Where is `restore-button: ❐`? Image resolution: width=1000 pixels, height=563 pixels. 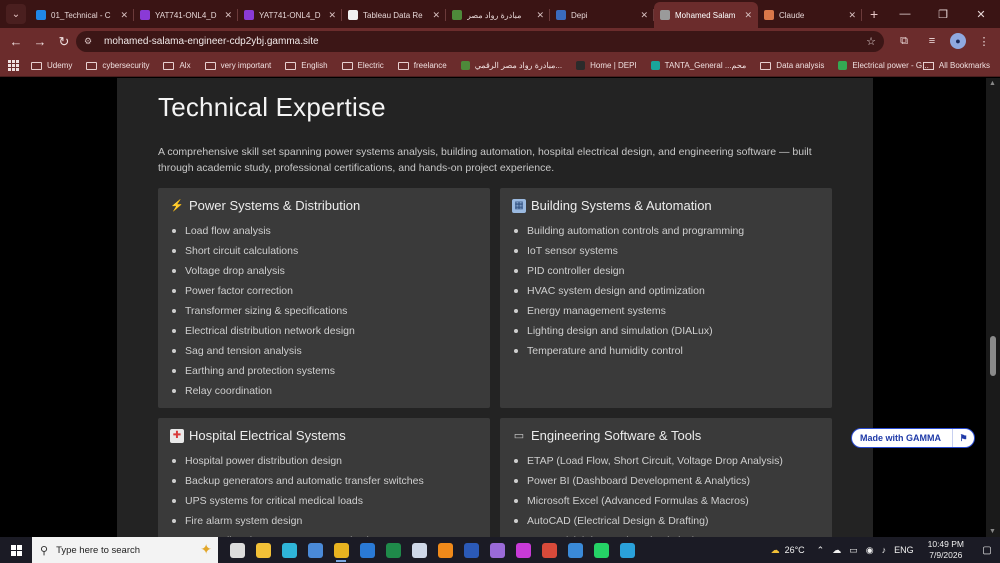
restore-button: ❐ is located at coordinates (943, 14).